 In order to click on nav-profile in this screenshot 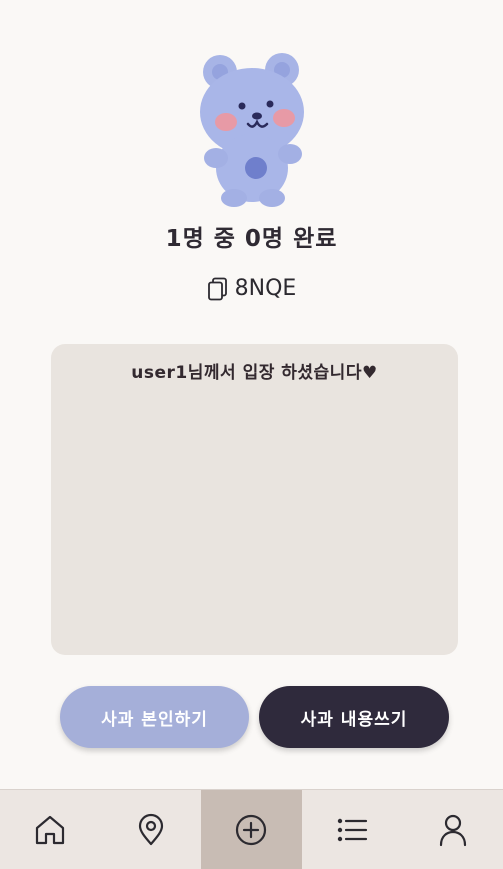, I will do `click(452, 829)`.